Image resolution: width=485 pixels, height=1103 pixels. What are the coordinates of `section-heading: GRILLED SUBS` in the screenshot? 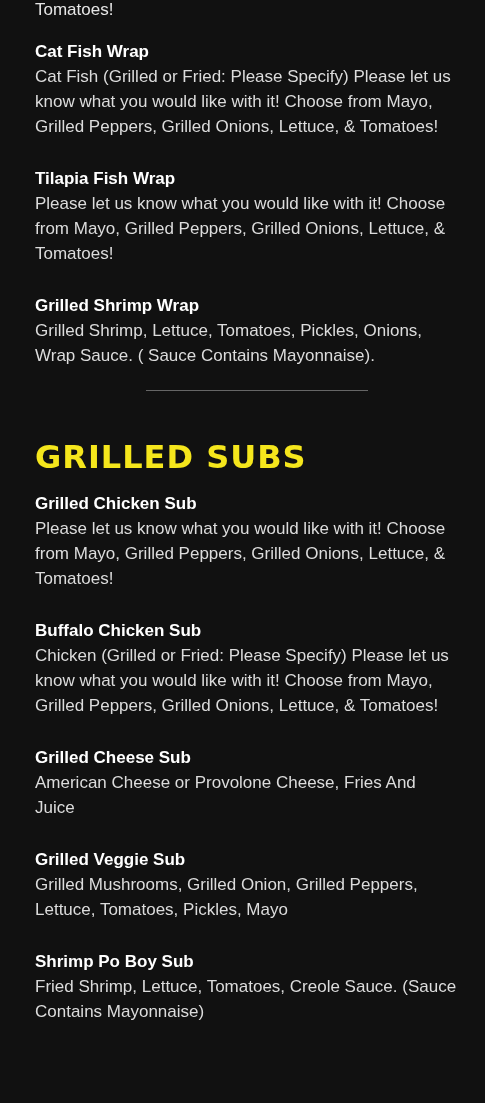 It's located at (171, 457).